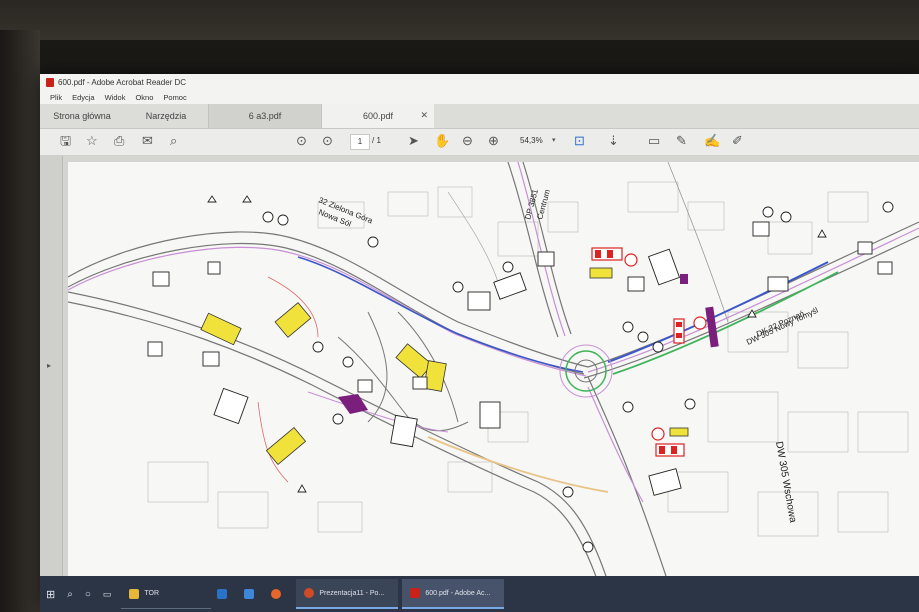 Image resolution: width=919 pixels, height=612 pixels. What do you see at coordinates (579, 141) in the screenshot?
I see `fit-page-icon: ⊡` at bounding box center [579, 141].